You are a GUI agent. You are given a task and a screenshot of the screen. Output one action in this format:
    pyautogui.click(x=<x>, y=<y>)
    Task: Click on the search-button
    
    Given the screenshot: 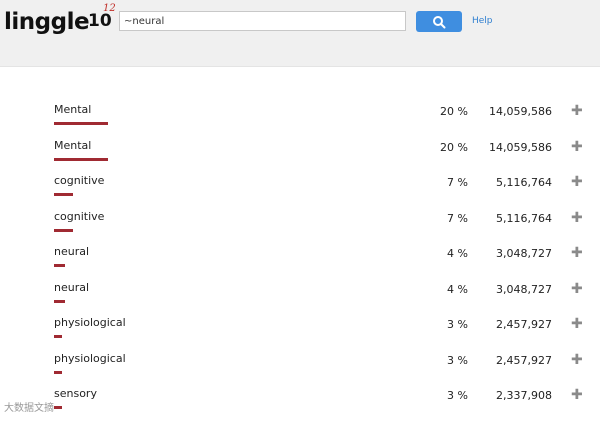 What is the action you would take?
    pyautogui.click(x=439, y=21)
    